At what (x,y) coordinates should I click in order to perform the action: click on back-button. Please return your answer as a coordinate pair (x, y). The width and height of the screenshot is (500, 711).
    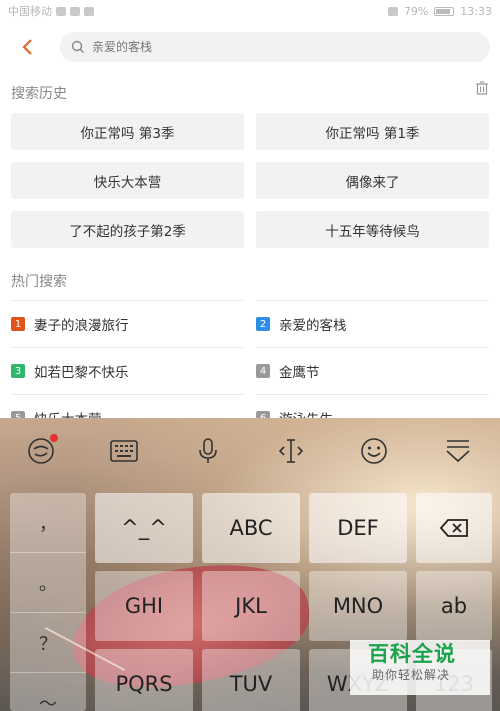
    Looking at the image, I should click on (27, 47).